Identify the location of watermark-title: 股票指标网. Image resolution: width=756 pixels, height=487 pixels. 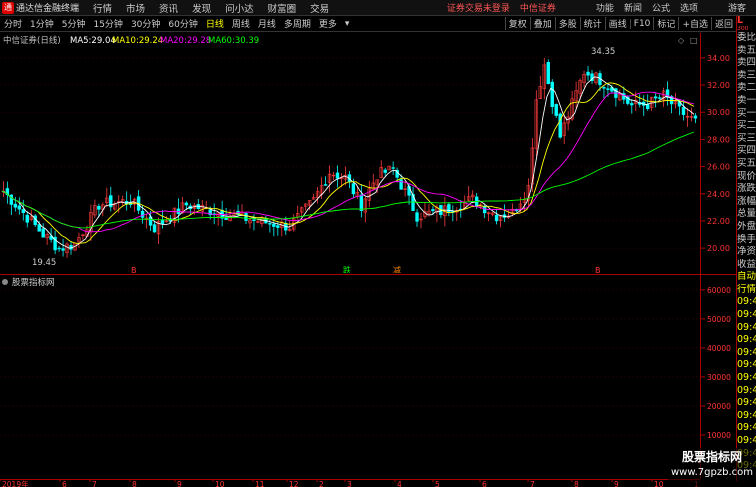
(711, 457).